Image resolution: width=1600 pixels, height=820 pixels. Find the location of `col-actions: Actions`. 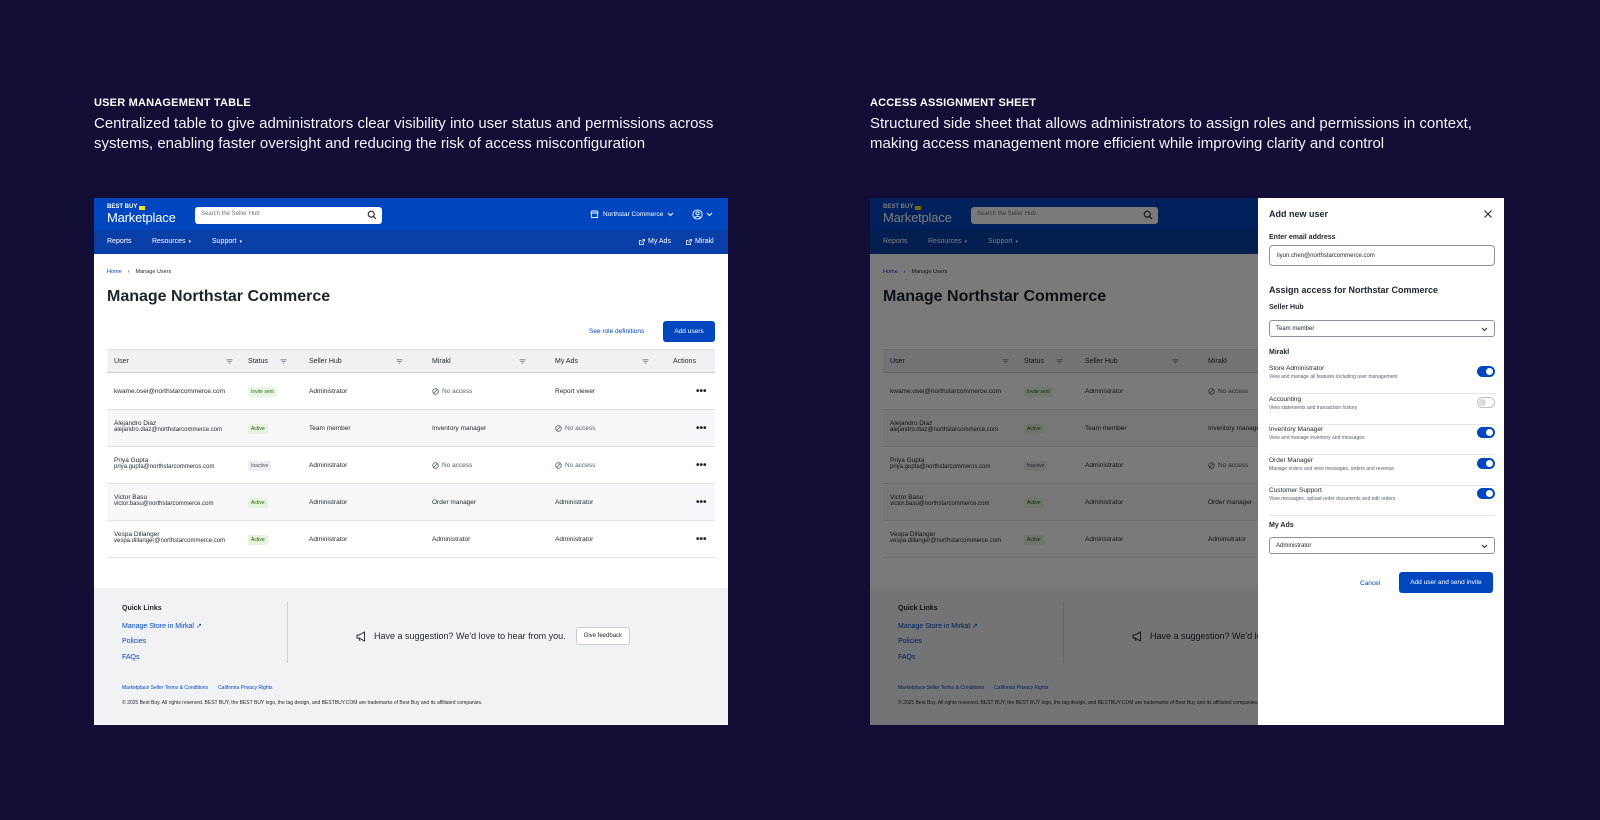

col-actions: Actions is located at coordinates (684, 361).